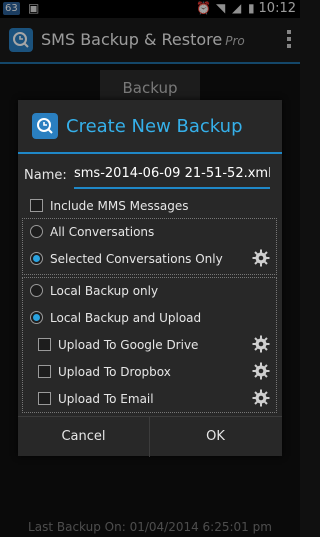 The height and width of the screenshot is (537, 320). I want to click on upload-google-drive-checkbox, so click(44, 344).